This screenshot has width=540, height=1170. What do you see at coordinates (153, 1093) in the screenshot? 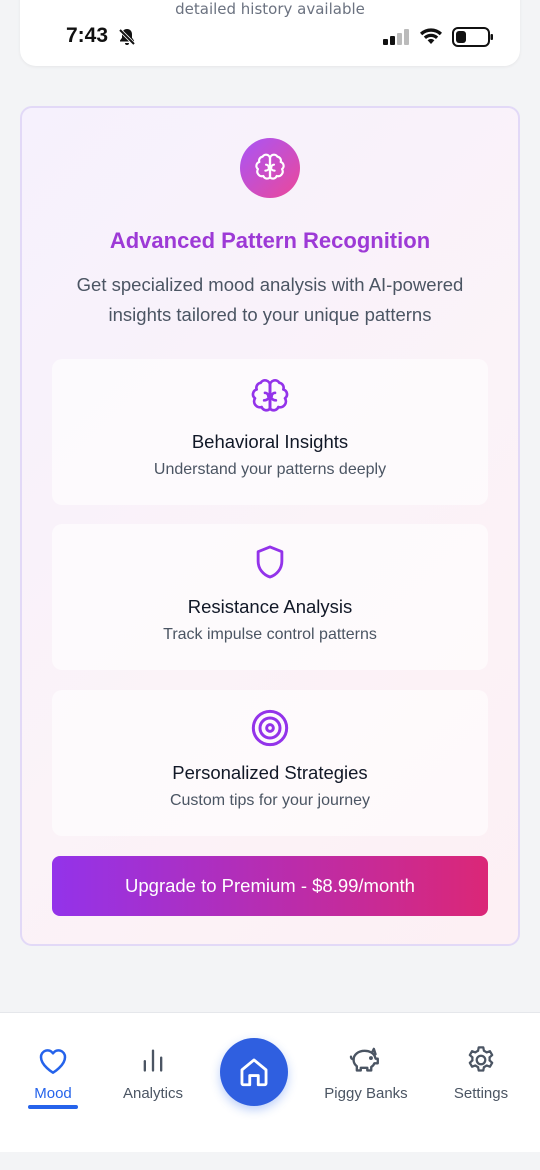
I see `nav-label: Analytics` at bounding box center [153, 1093].